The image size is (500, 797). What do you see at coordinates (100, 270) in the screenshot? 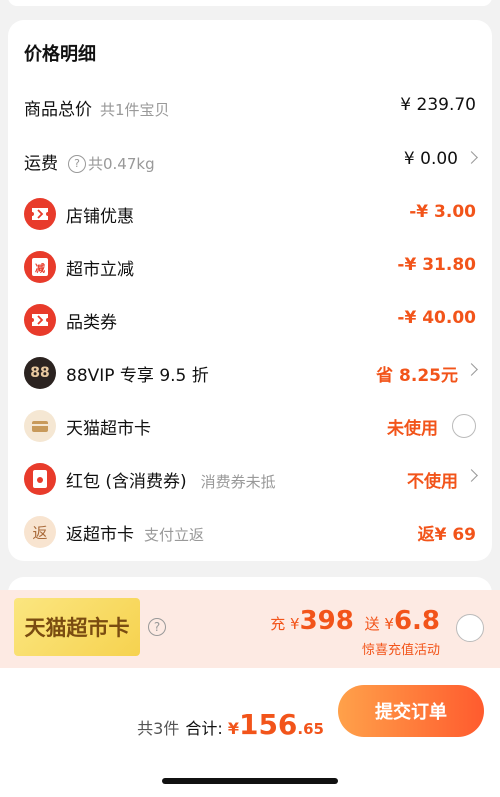
I see `supermarket-reduce-label: 超市立减` at bounding box center [100, 270].